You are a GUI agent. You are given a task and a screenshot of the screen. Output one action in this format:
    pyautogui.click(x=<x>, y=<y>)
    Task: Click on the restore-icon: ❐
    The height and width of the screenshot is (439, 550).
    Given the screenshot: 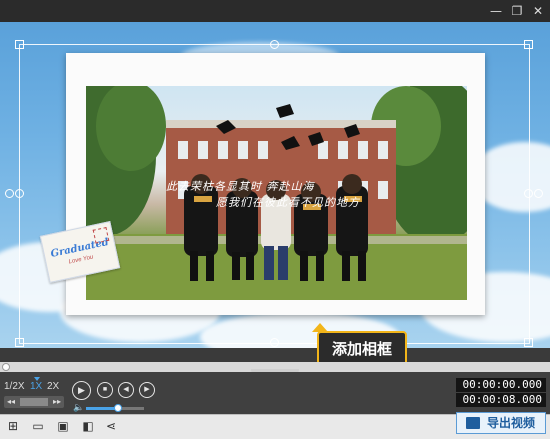 What is the action you would take?
    pyautogui.click(x=517, y=11)
    